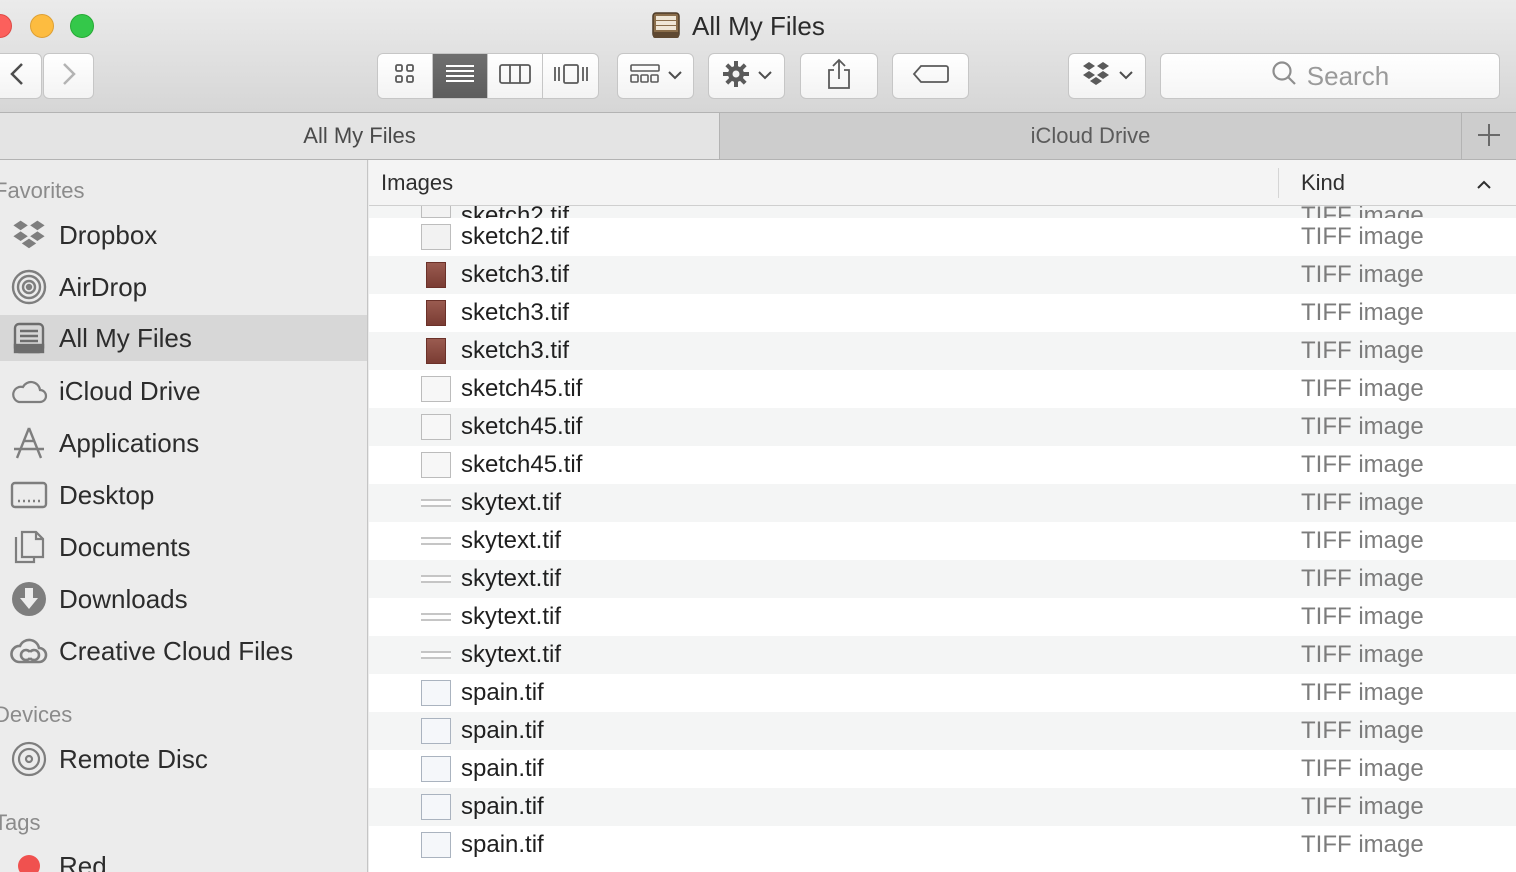 This screenshot has width=1516, height=872. Describe the element at coordinates (1391, 183) in the screenshot. I see `column-header-kind: Kind` at that location.